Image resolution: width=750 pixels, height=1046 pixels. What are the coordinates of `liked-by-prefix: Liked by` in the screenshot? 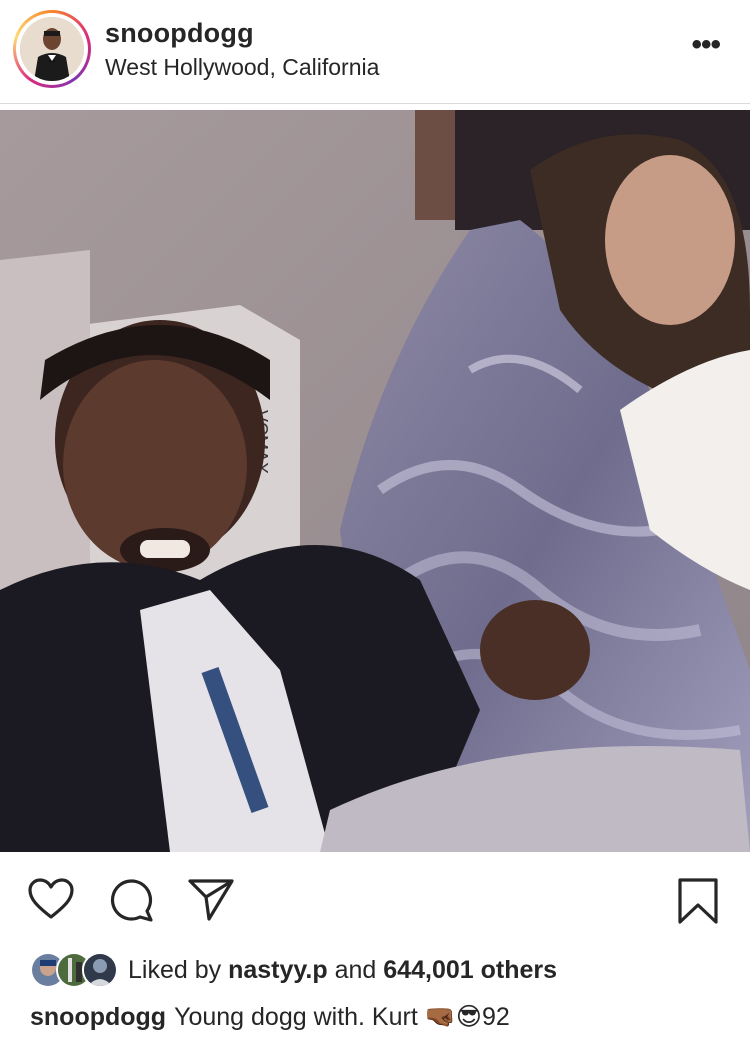 It's located at (175, 969).